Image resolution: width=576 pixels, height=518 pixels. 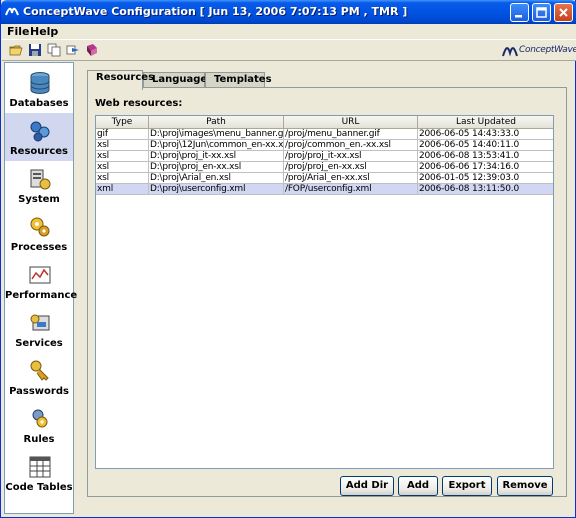 I want to click on sidebar-item-code-tables: Code Tables, so click(x=39, y=473).